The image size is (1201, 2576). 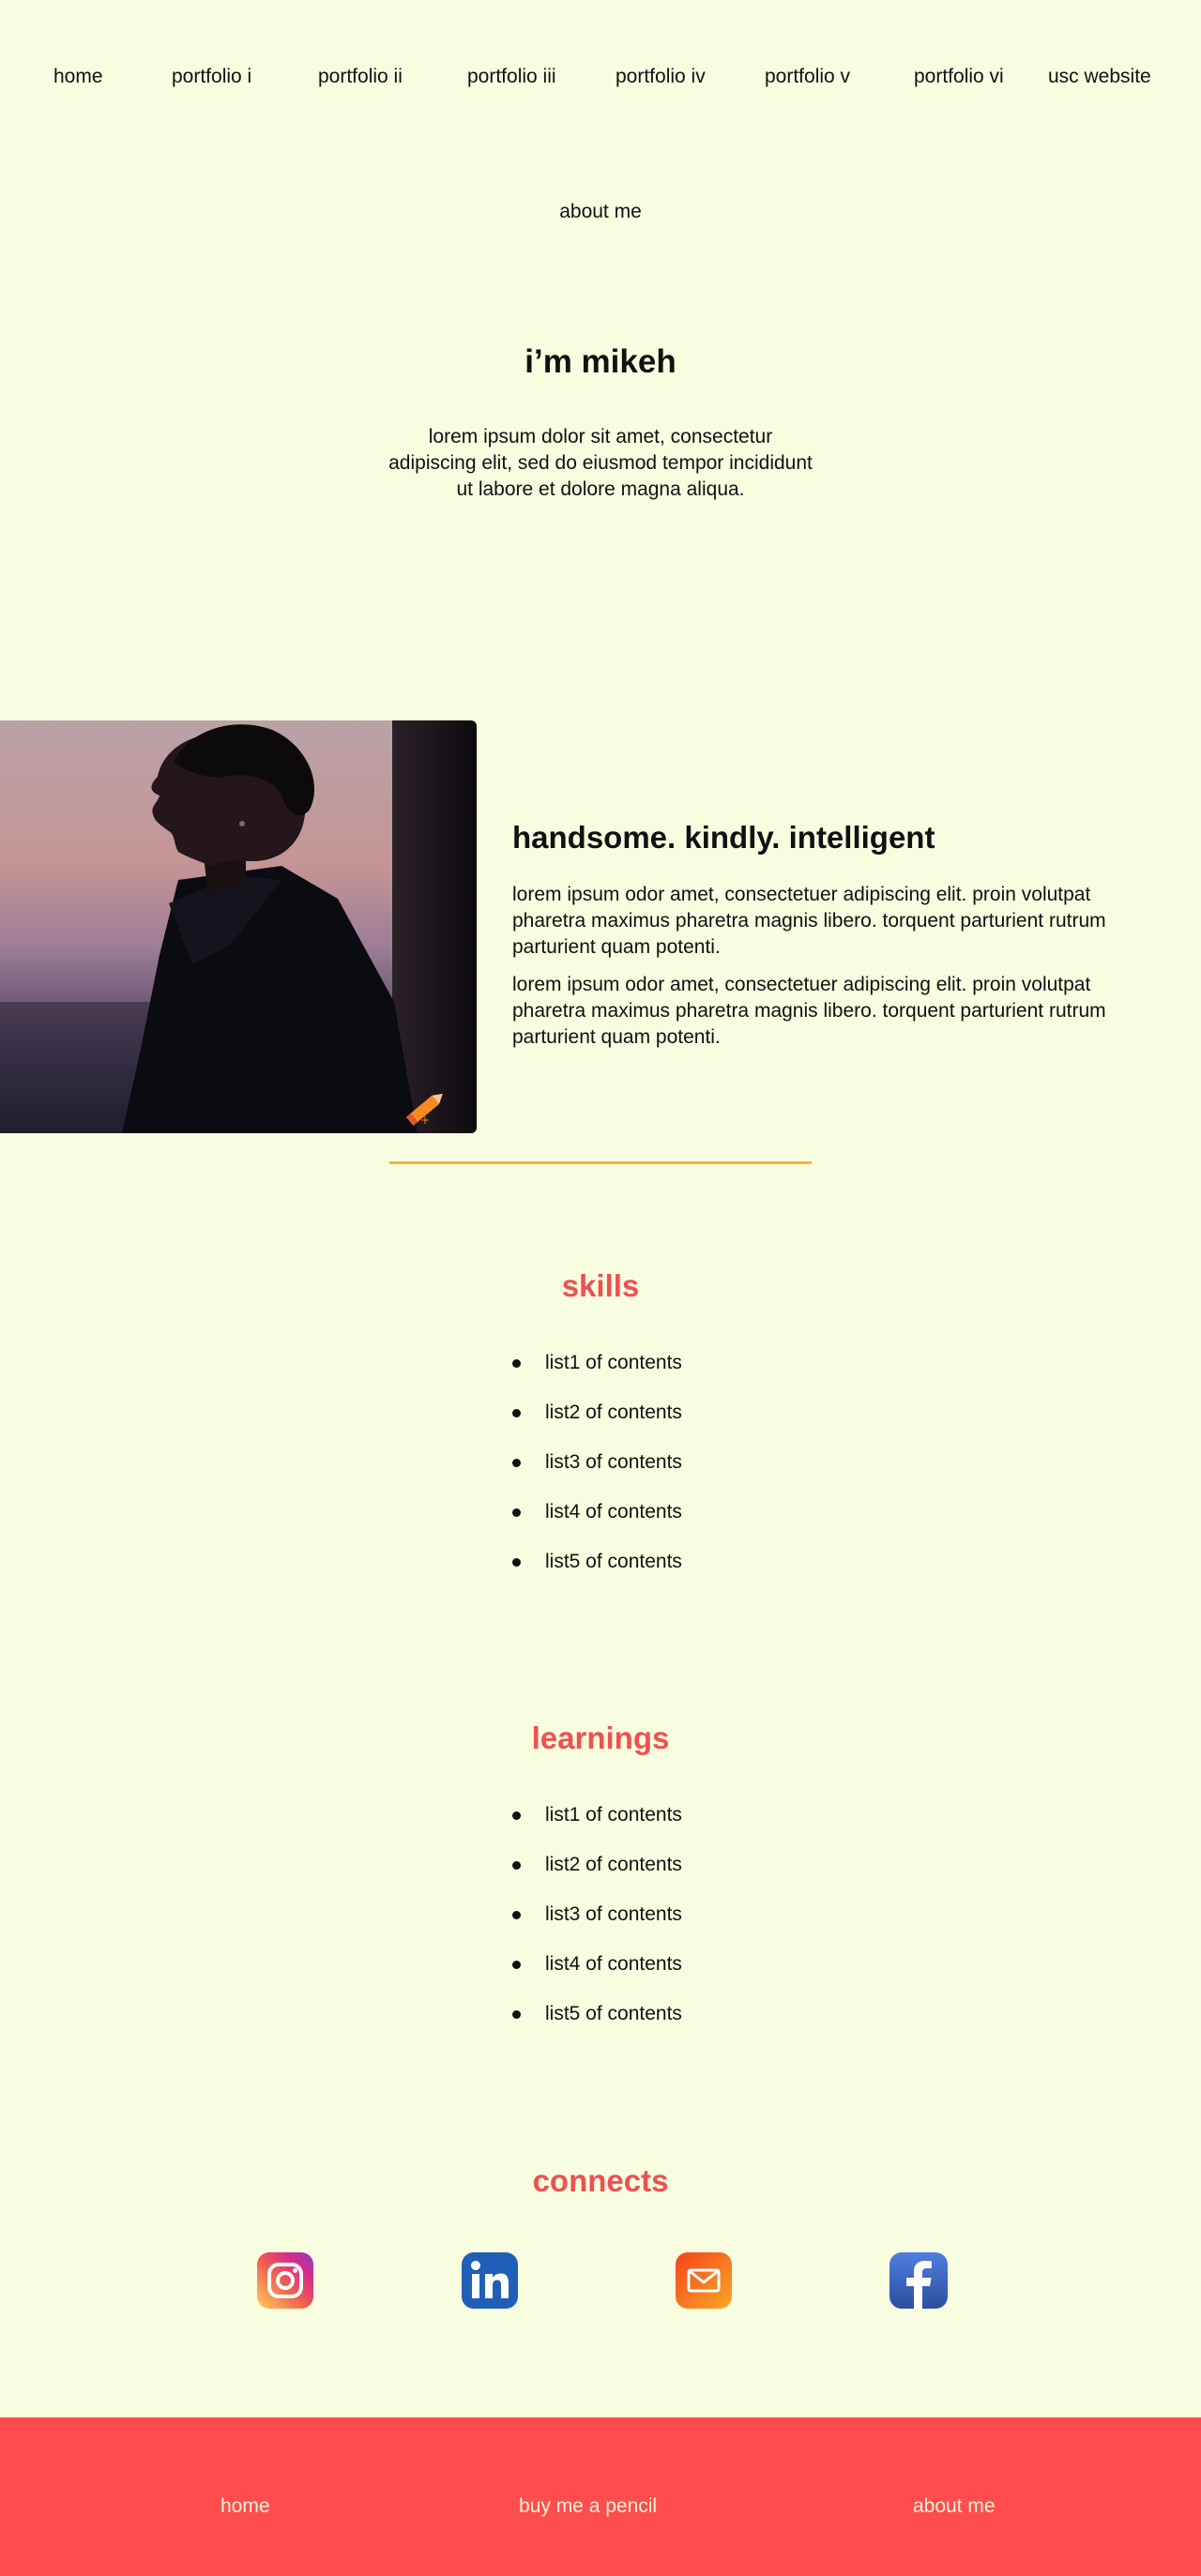 I want to click on skills-title: skills, so click(x=600, y=1285).